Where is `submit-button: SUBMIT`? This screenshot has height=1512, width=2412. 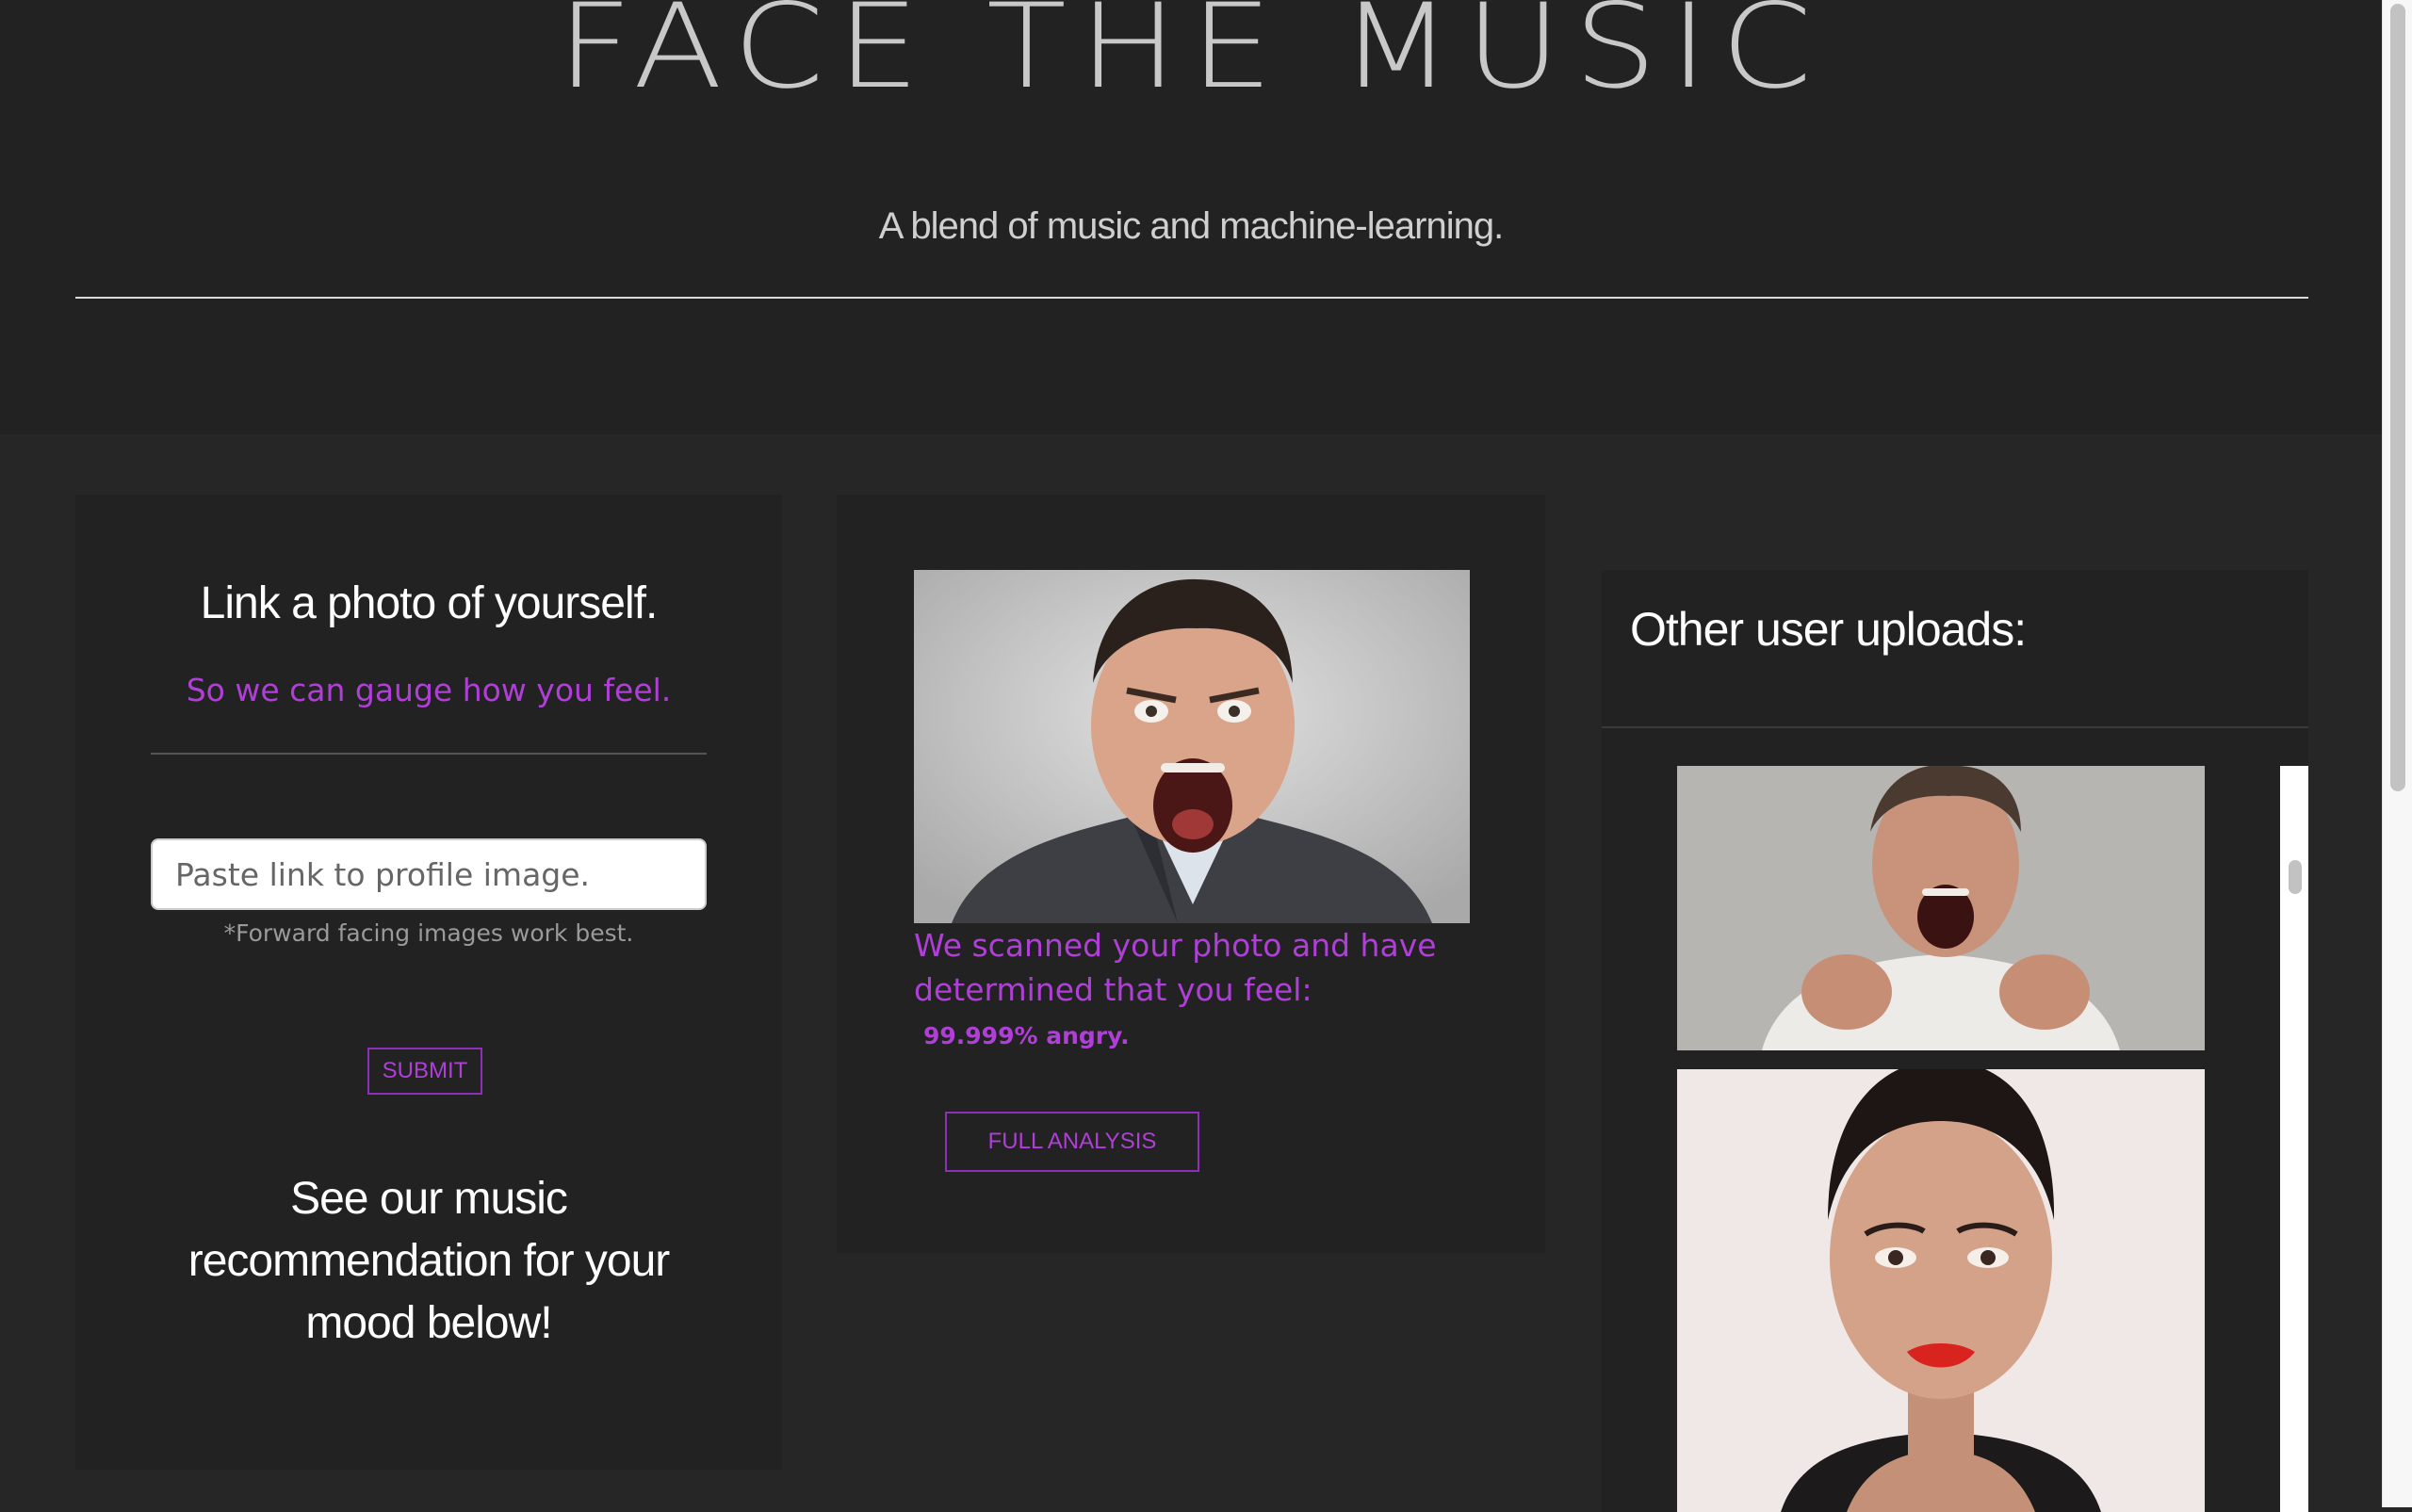 submit-button: SUBMIT is located at coordinates (424, 1071).